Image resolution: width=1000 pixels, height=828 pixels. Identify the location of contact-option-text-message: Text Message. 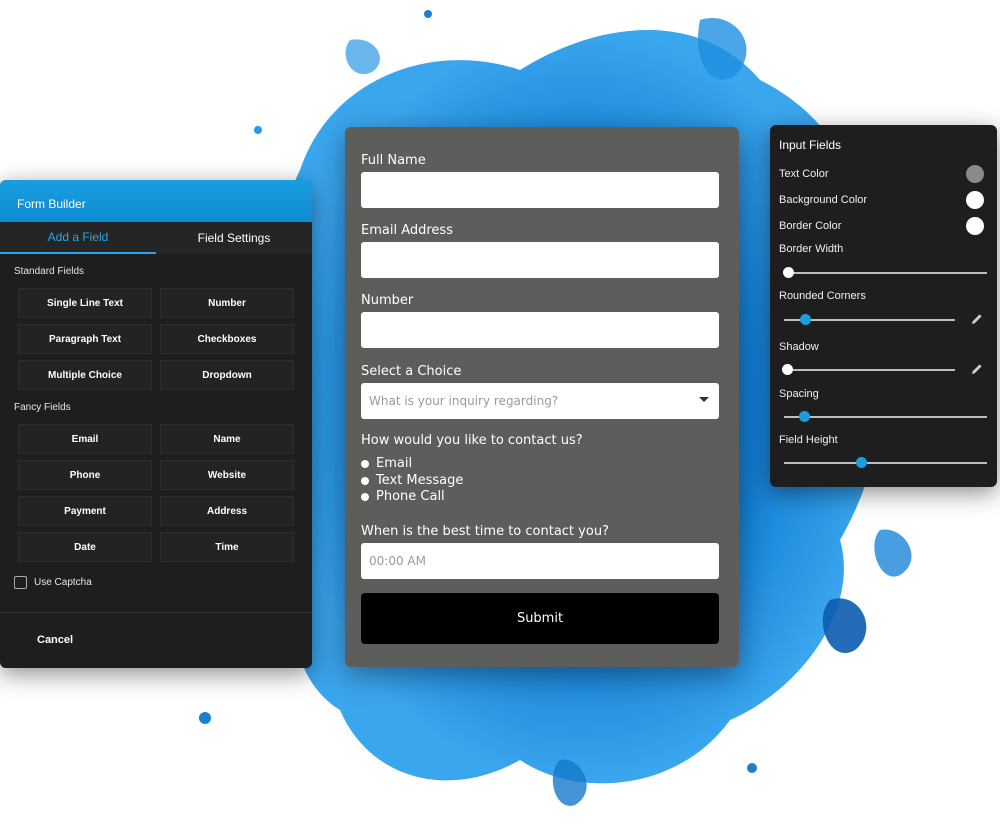
(412, 480).